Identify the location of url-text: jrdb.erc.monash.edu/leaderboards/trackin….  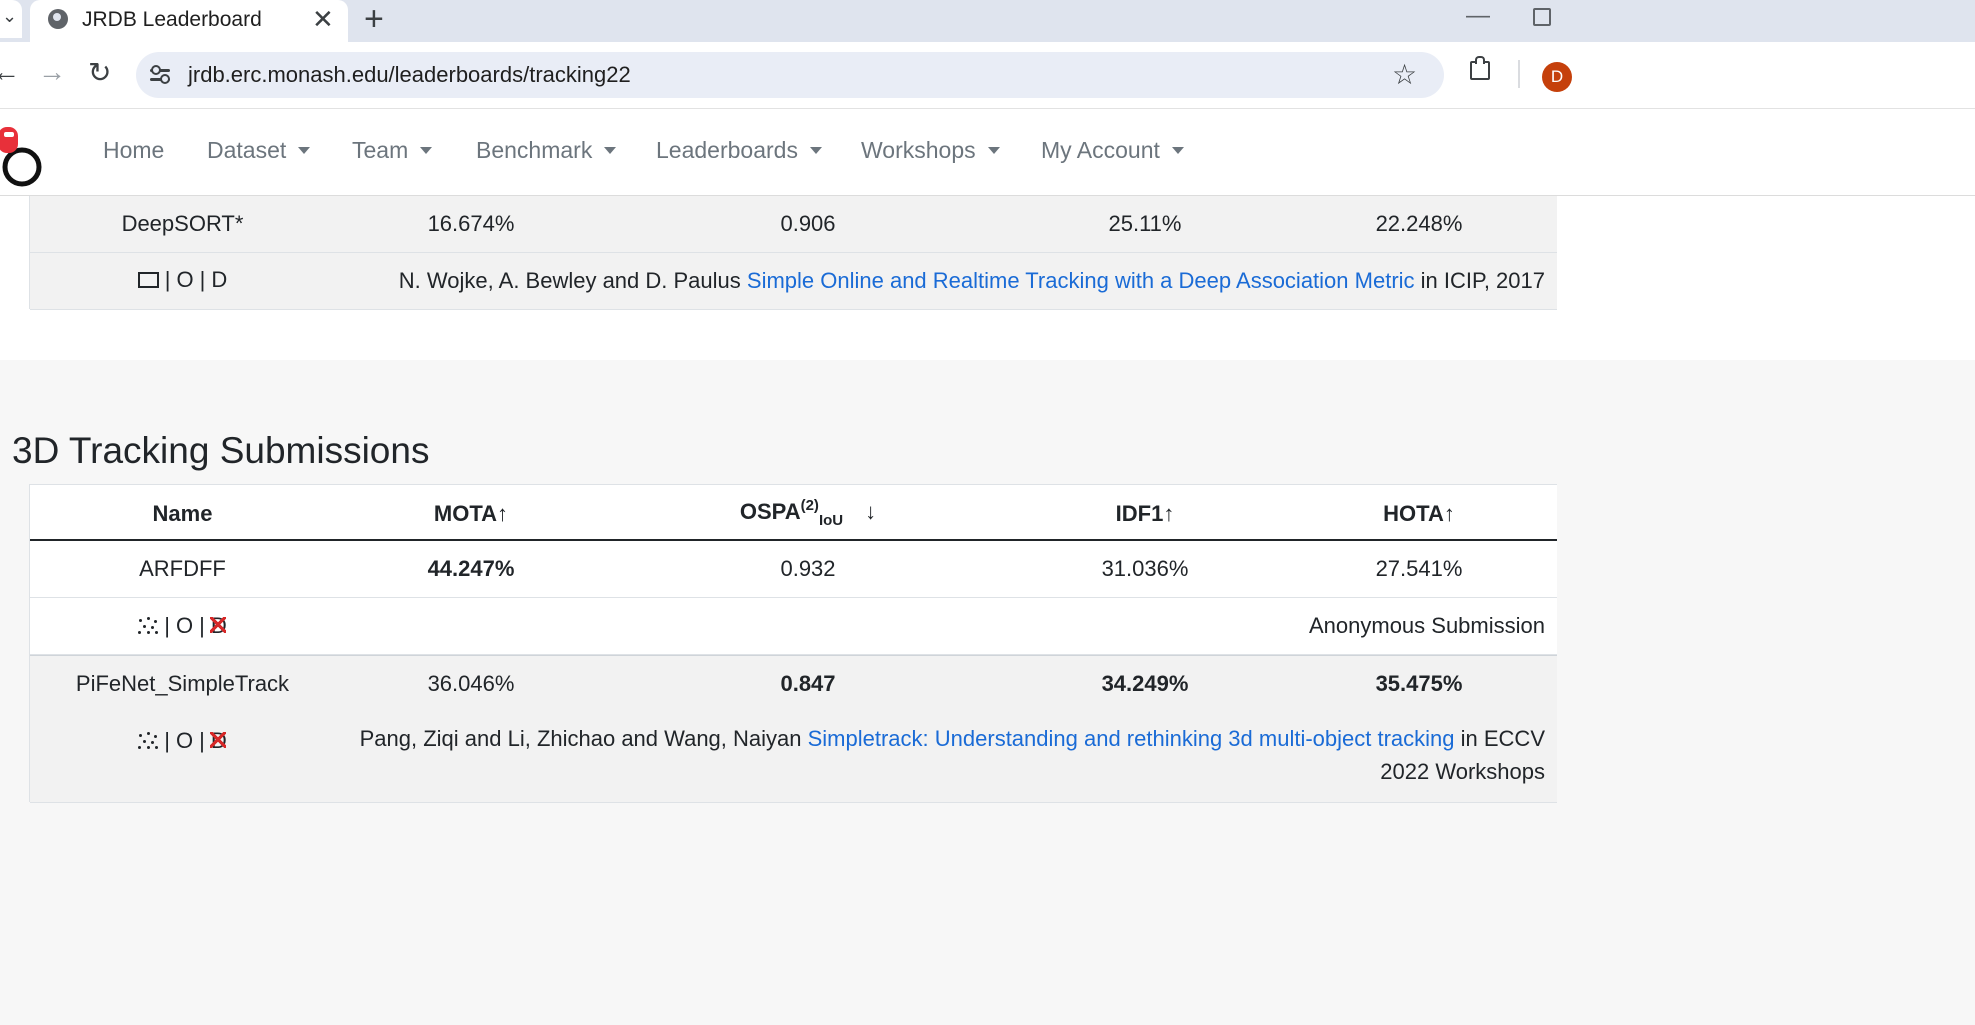
(409, 75).